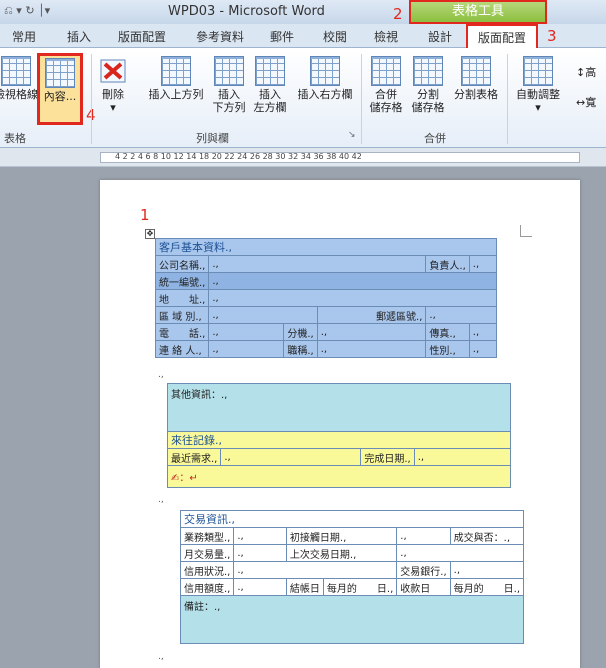 This screenshot has width=606, height=668. I want to click on height-control: ↕高, so click(591, 72).